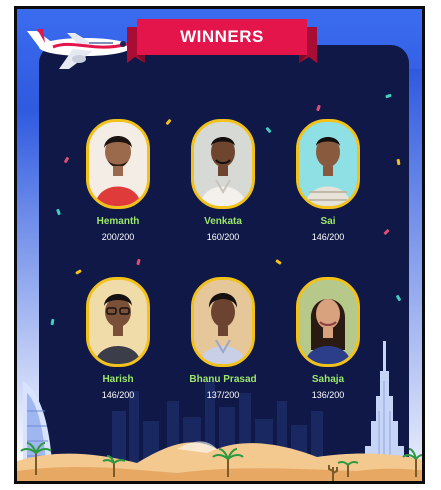 The image size is (441, 490). Describe the element at coordinates (118, 379) in the screenshot. I see `winner-name: Harish` at that location.